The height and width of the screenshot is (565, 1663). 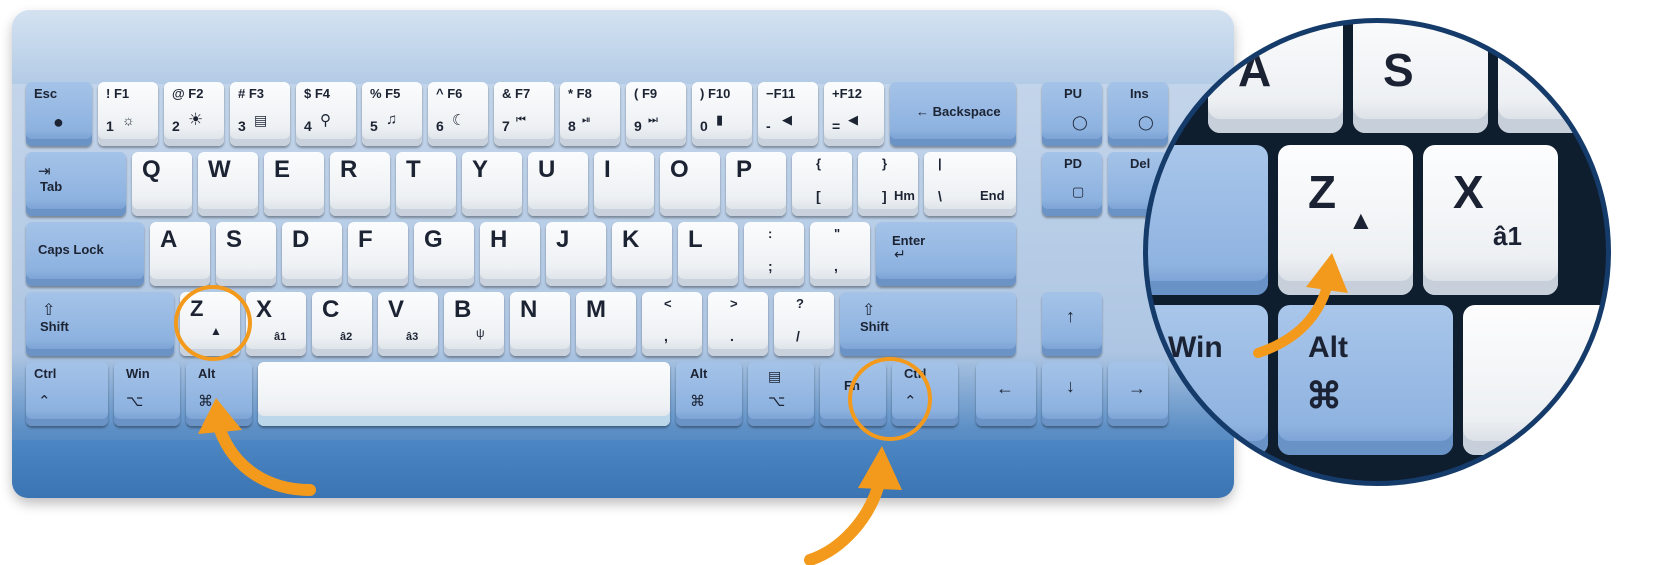 What do you see at coordinates (1146, 122) in the screenshot?
I see `eject-icon: ◯` at bounding box center [1146, 122].